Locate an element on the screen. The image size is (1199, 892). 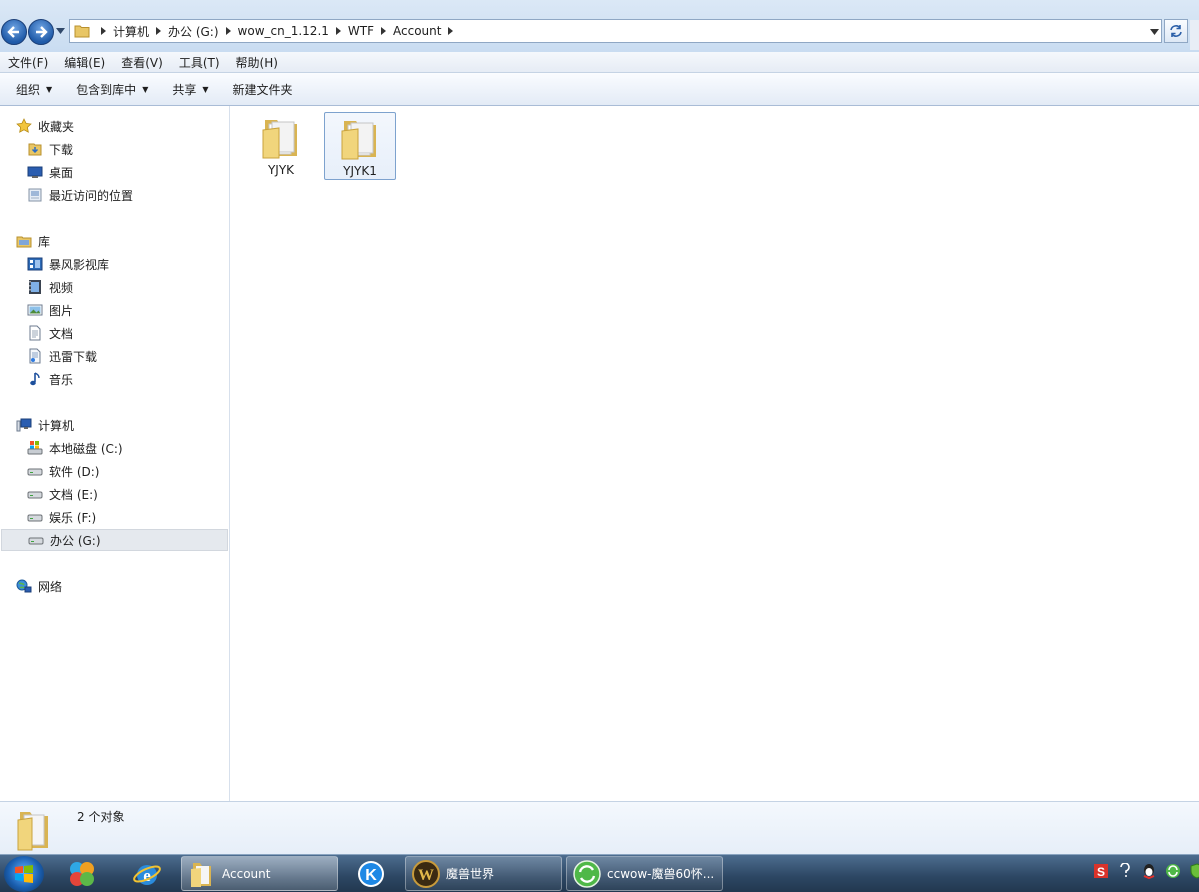
taskbar: e Account K W 魔兽世界 ccwow-魔兽60怀... S is located at coordinates (599, 873).